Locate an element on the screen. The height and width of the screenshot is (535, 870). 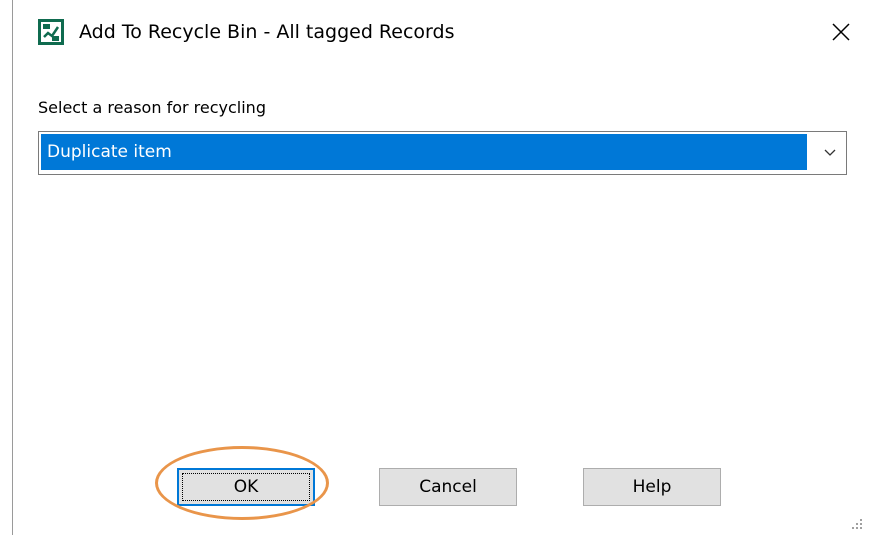
close-button is located at coordinates (841, 32).